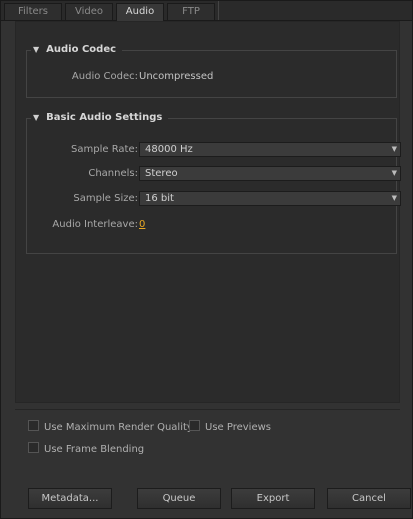 Image resolution: width=413 pixels, height=519 pixels. I want to click on sample-rate-value: 48000 Hz, so click(169, 149).